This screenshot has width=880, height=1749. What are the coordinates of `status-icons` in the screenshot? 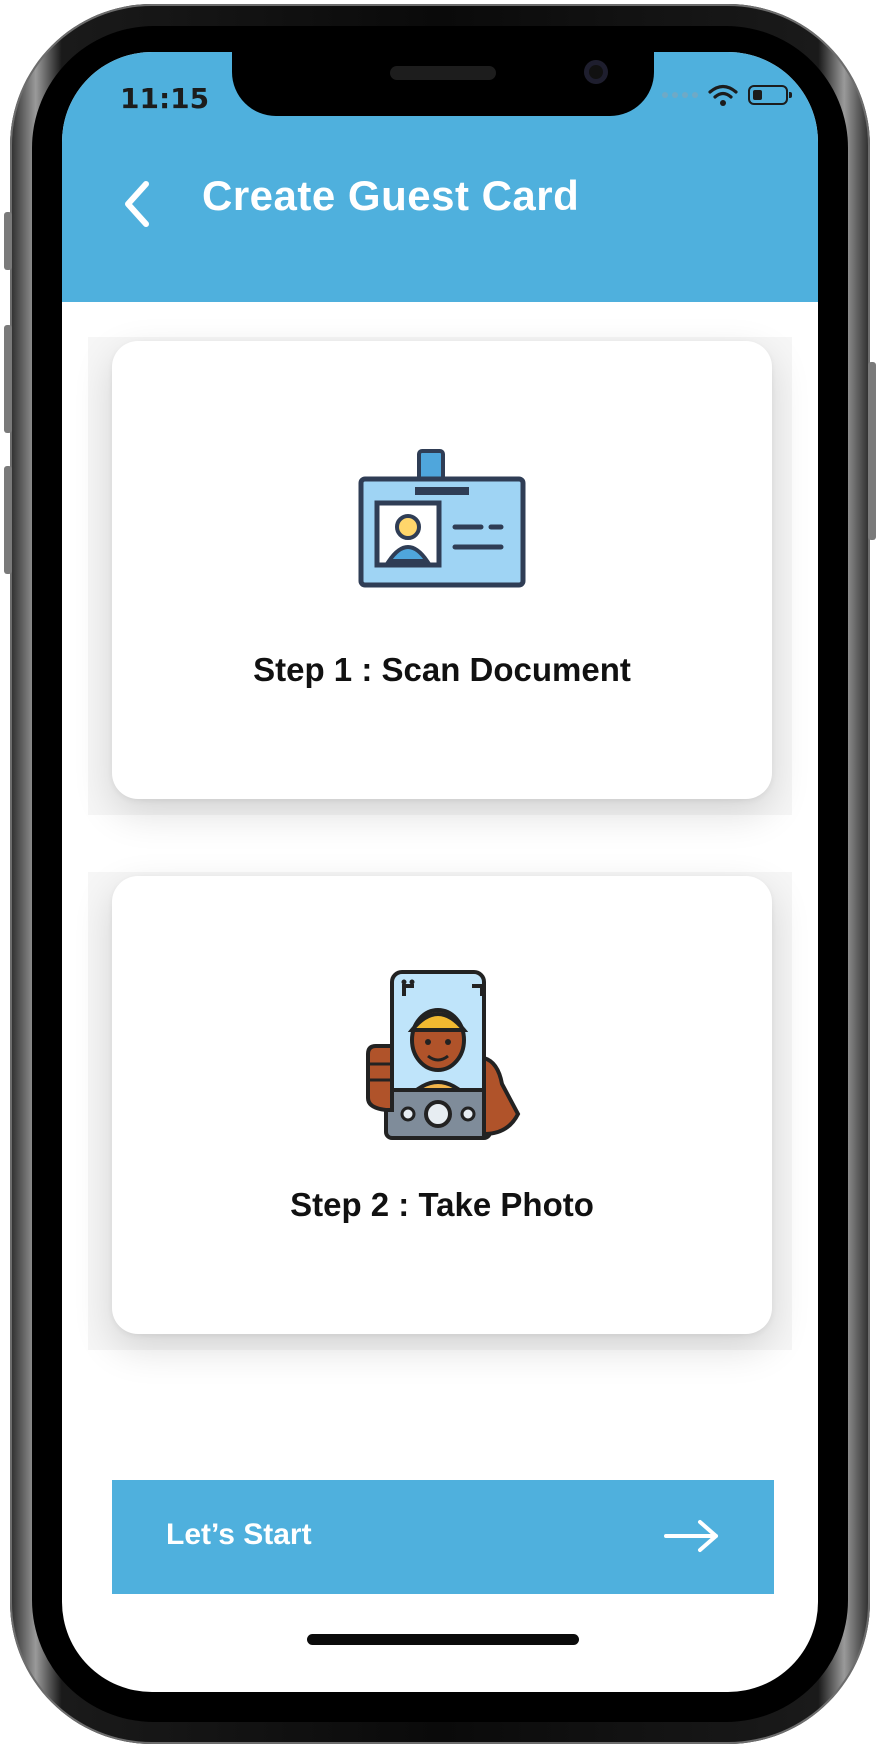 It's located at (727, 95).